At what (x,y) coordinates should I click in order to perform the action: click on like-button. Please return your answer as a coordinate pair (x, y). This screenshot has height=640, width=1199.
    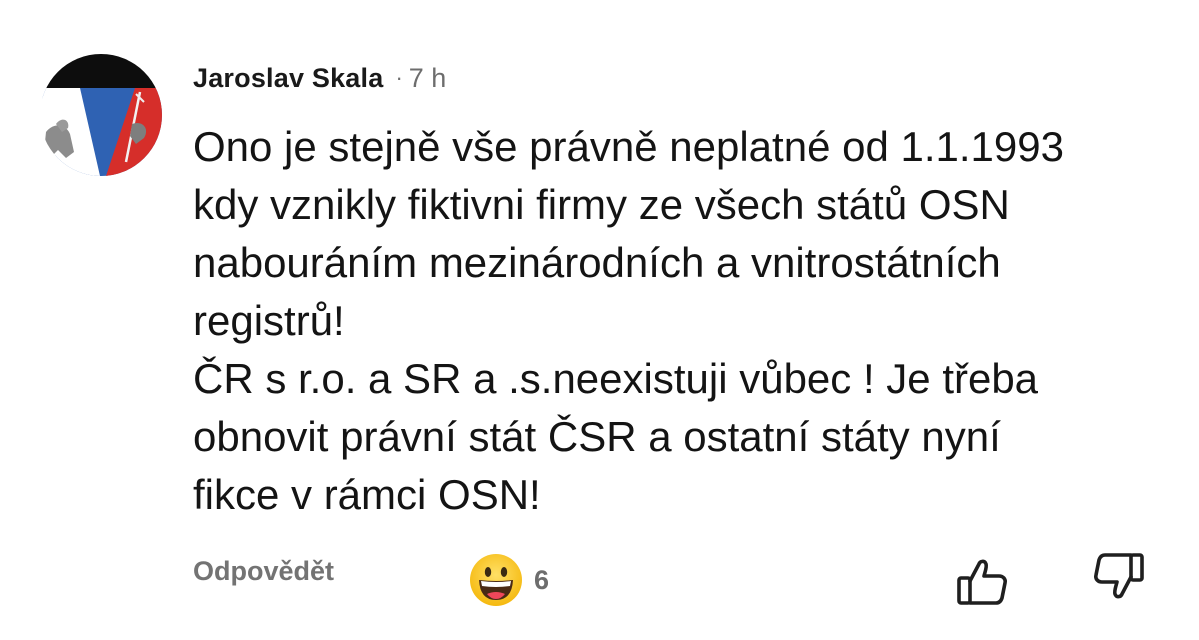
    Looking at the image, I should click on (982, 581).